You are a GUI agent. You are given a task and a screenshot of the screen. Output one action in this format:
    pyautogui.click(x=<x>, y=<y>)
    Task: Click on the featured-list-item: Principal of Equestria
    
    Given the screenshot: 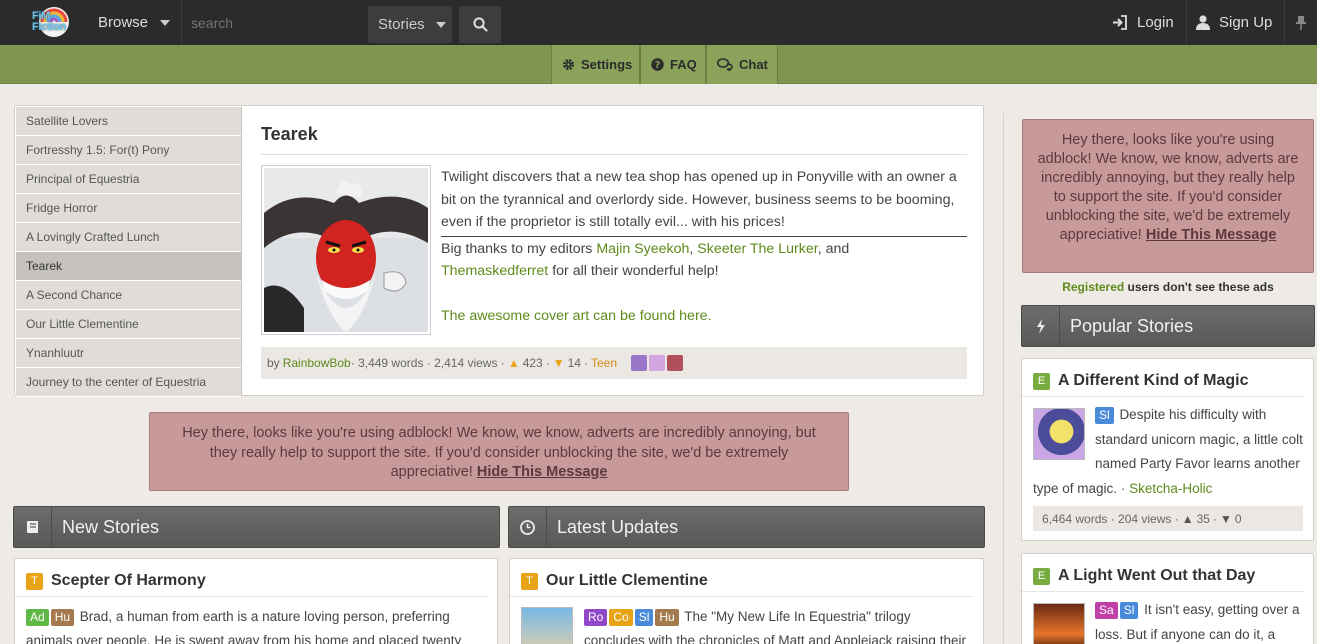 What is the action you would take?
    pyautogui.click(x=128, y=179)
    